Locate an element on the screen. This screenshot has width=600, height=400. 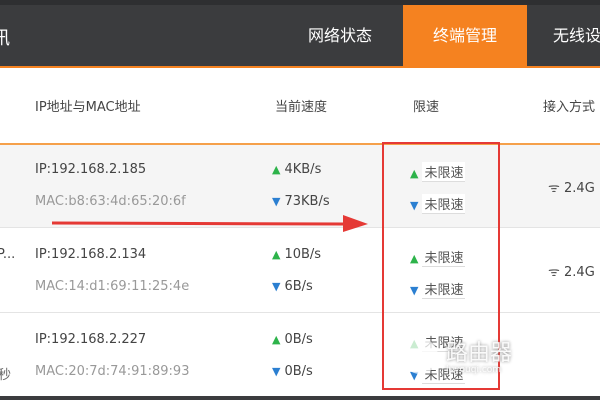
watermark: 路由器 luyouqi.com is located at coordinates (479, 355).